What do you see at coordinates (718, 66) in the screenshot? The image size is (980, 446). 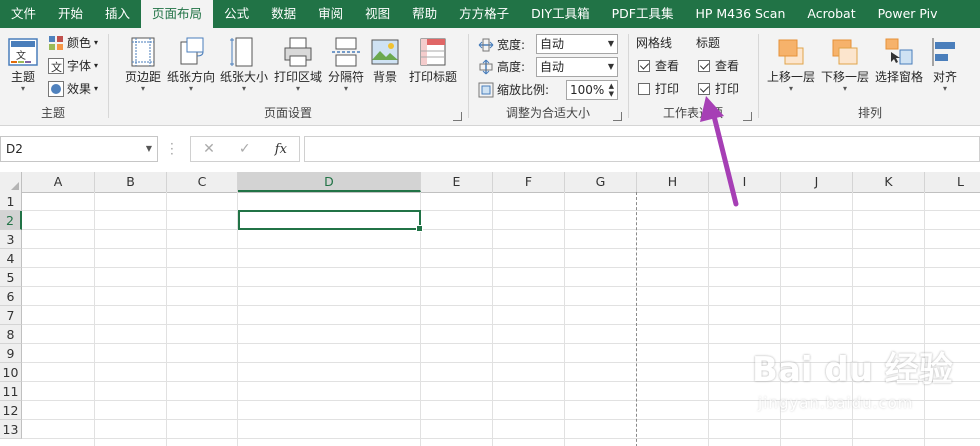 I see `headings-view-checkbox: 查看` at bounding box center [718, 66].